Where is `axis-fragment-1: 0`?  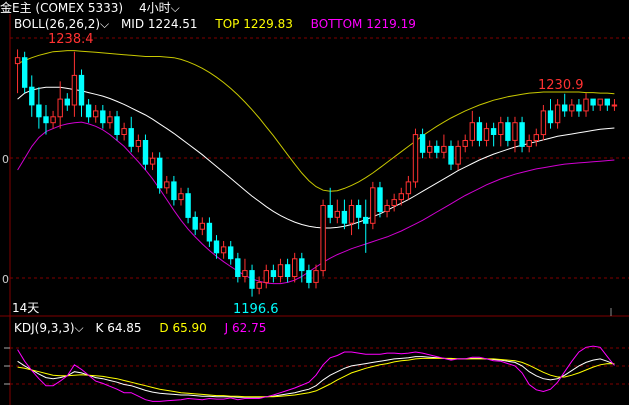
axis-fragment-1: 0 is located at coordinates (5, 159).